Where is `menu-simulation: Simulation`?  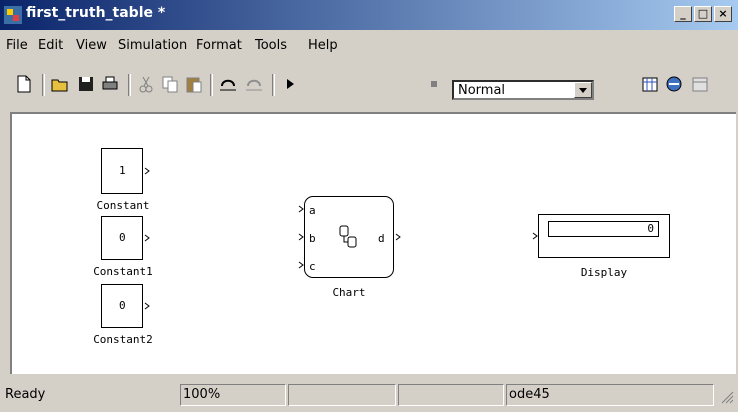 menu-simulation: Simulation is located at coordinates (152, 45).